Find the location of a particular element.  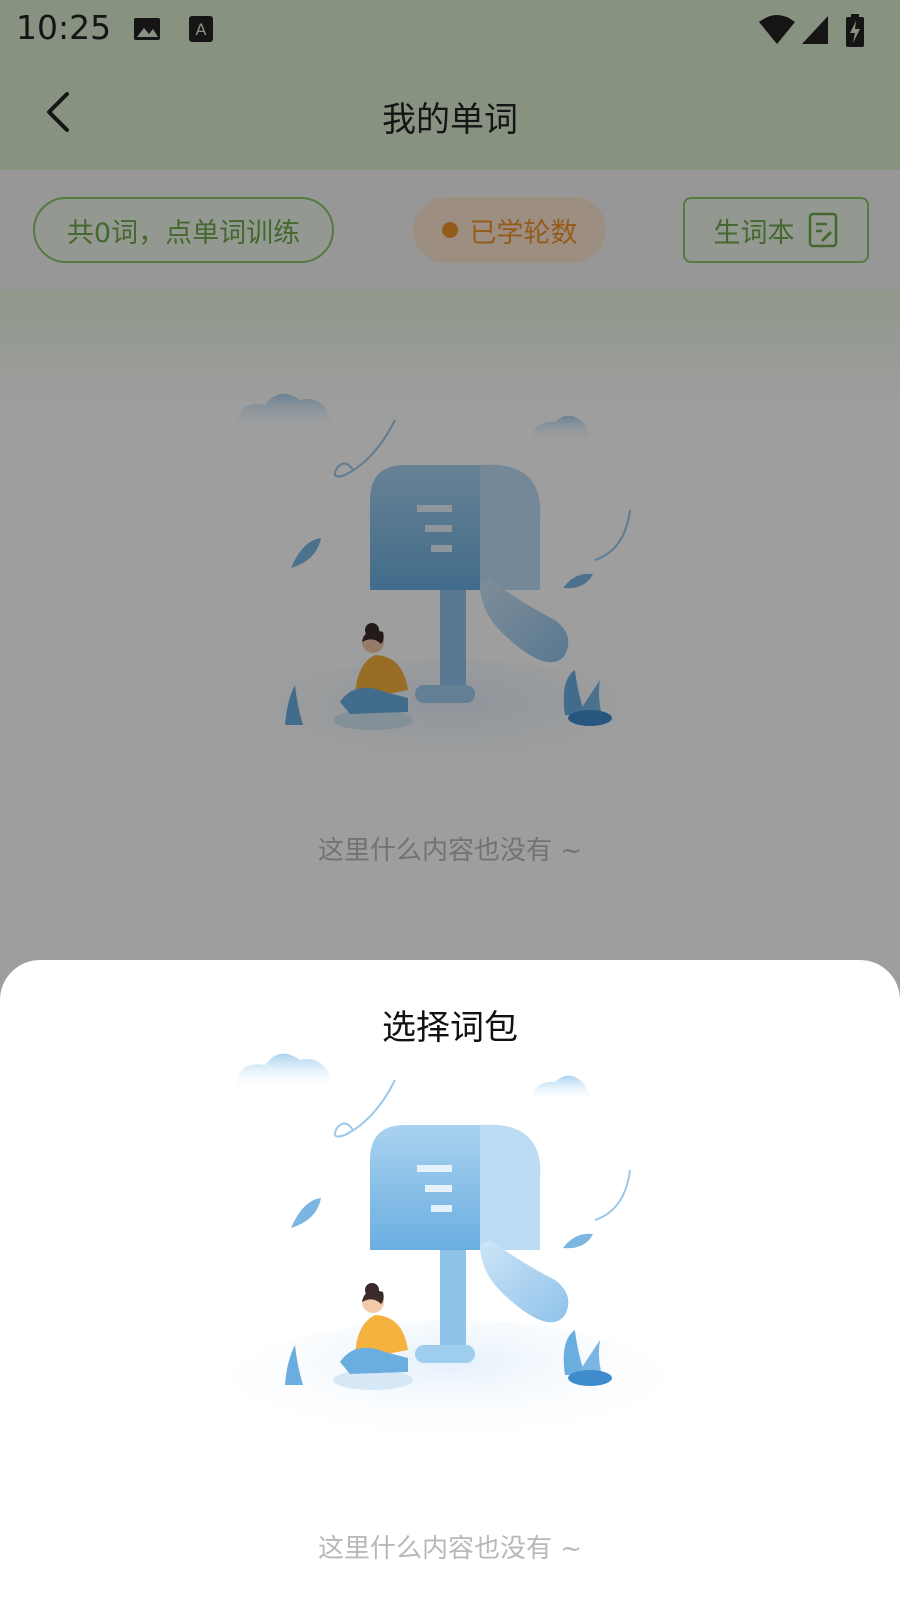

mailbox-empty-illustration is located at coordinates (450, 1256).